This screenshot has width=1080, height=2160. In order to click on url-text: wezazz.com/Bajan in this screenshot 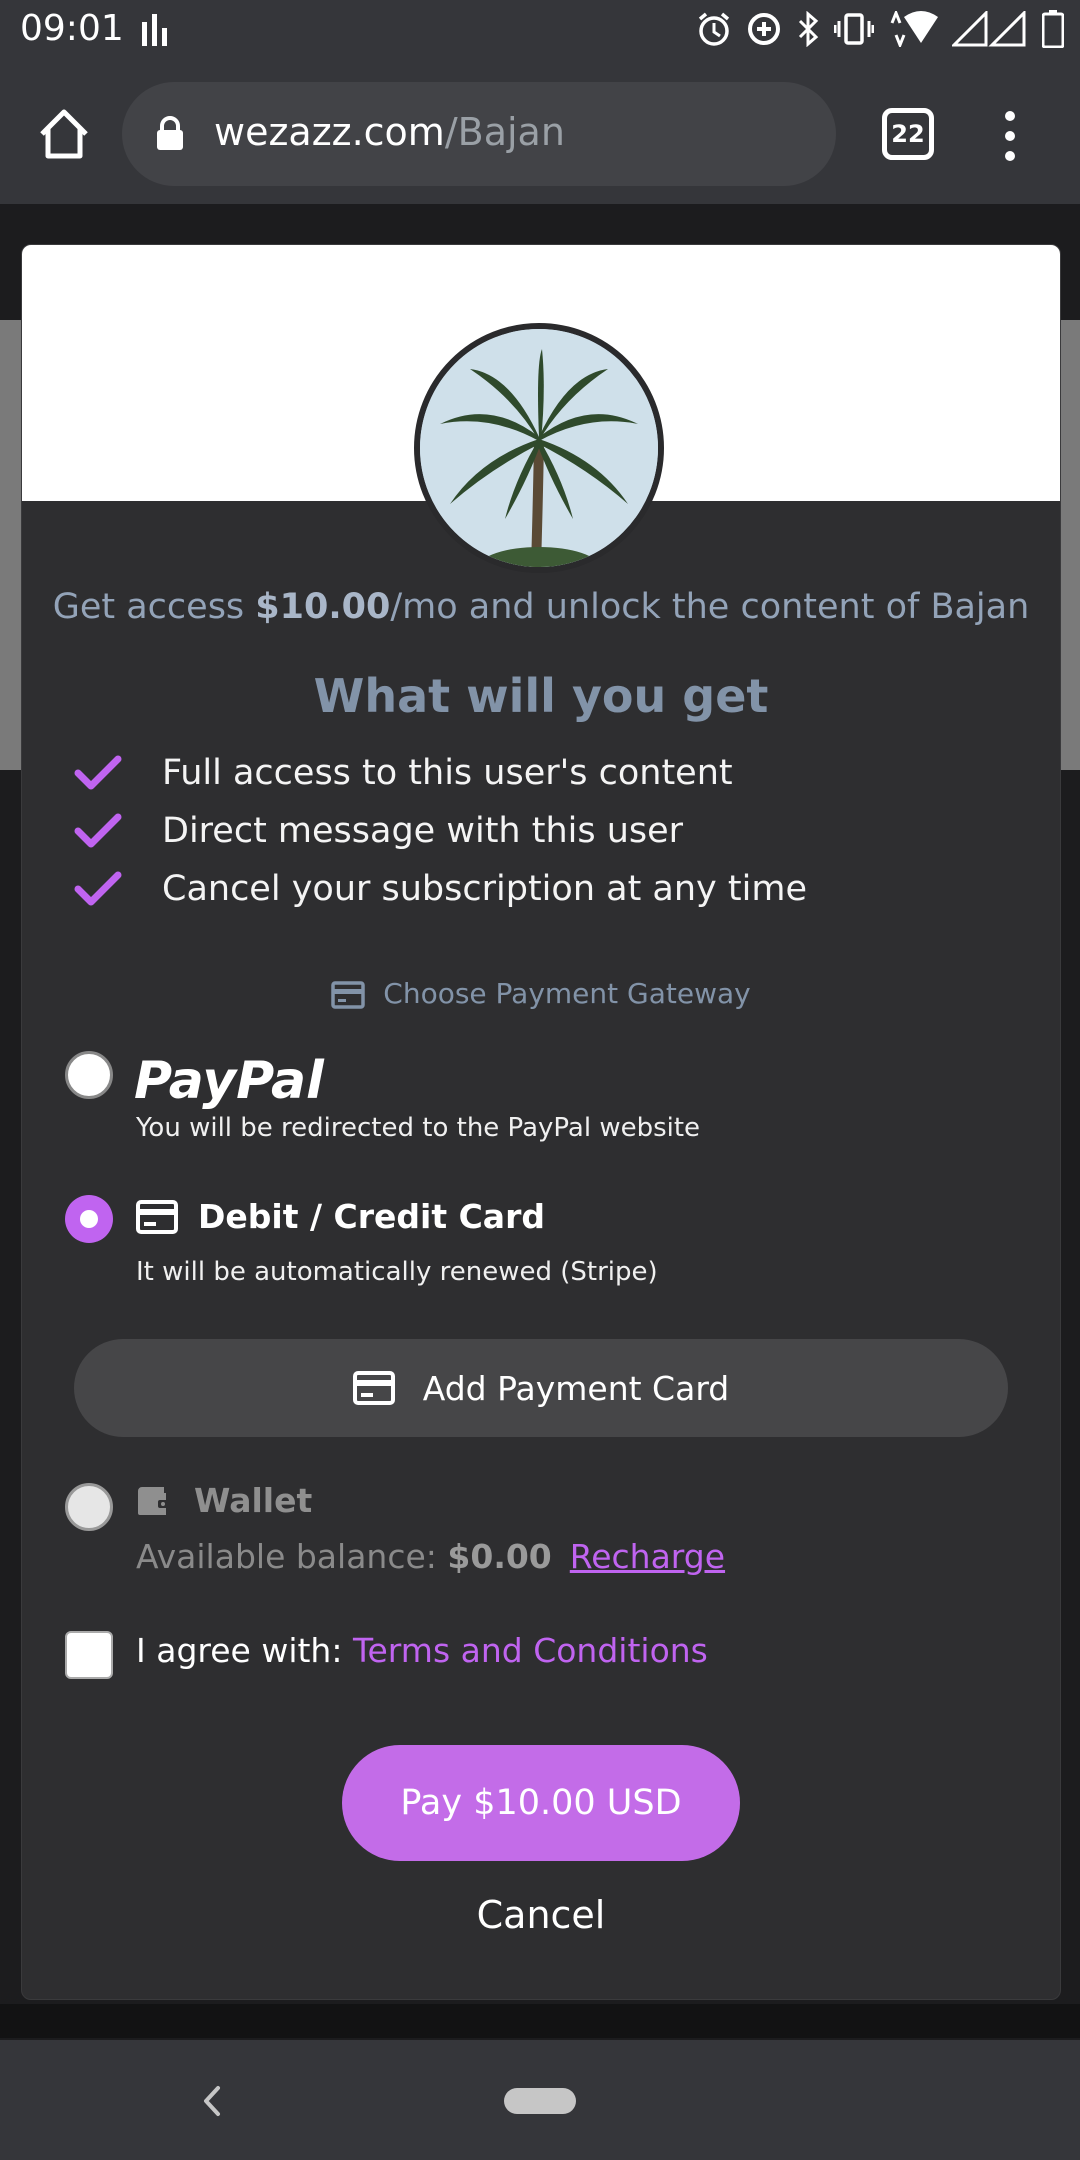, I will do `click(389, 132)`.